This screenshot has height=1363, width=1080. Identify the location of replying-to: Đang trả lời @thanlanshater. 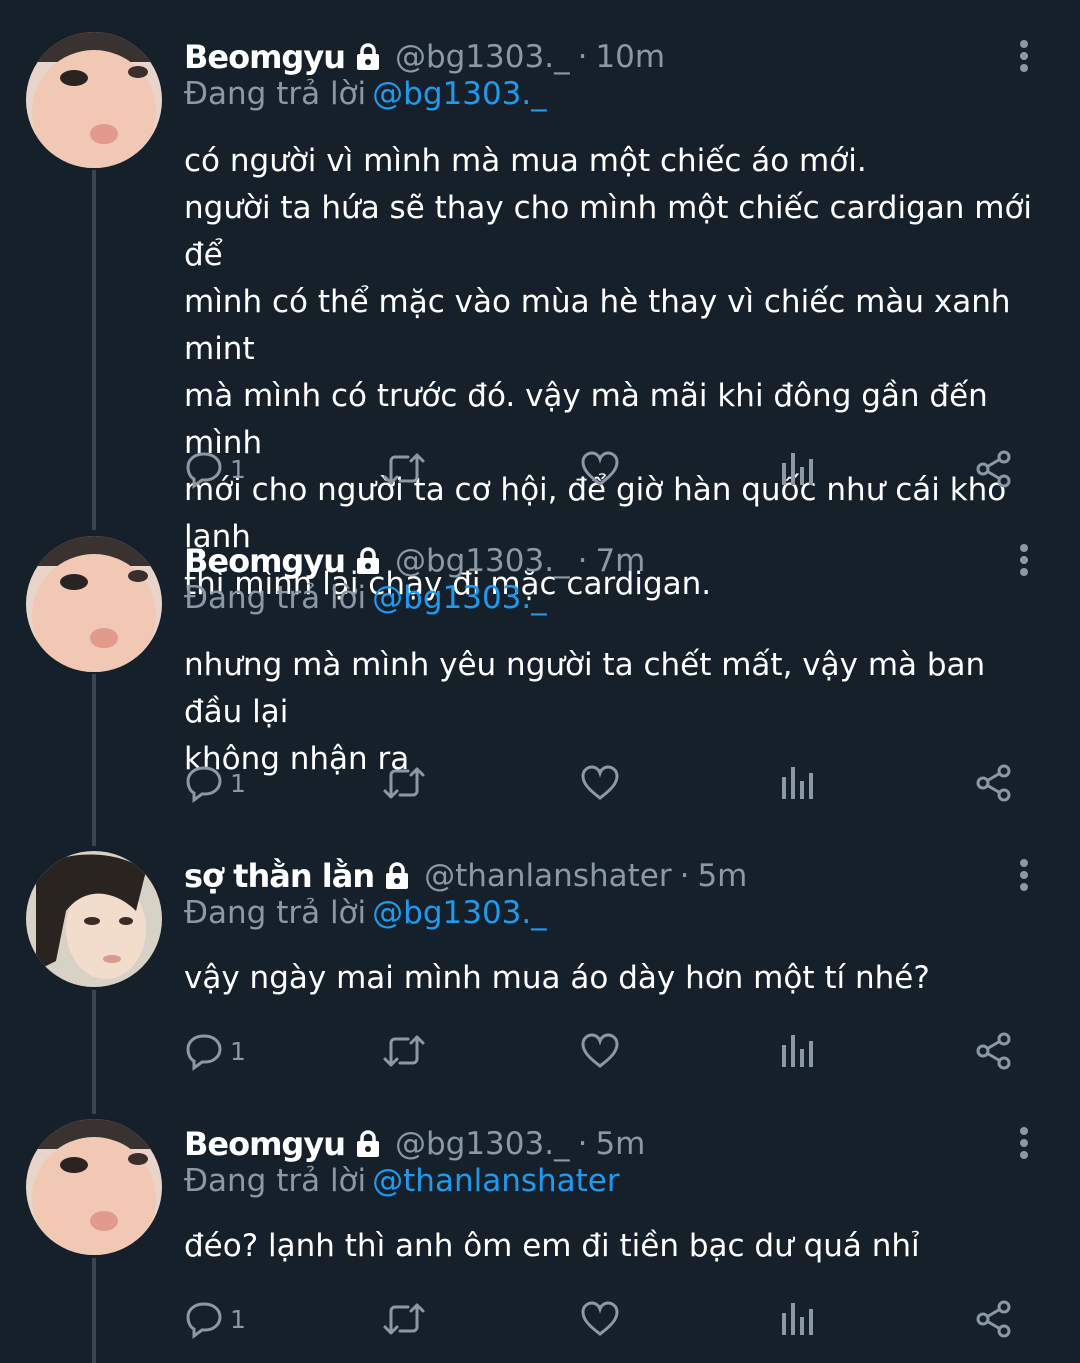
(402, 1181).